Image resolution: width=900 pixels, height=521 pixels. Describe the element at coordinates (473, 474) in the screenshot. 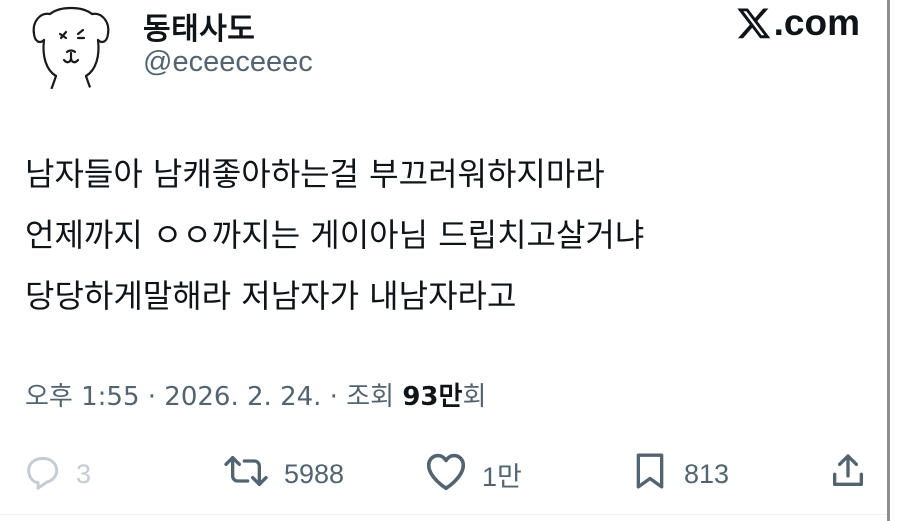

I see `like-button: 1만` at that location.